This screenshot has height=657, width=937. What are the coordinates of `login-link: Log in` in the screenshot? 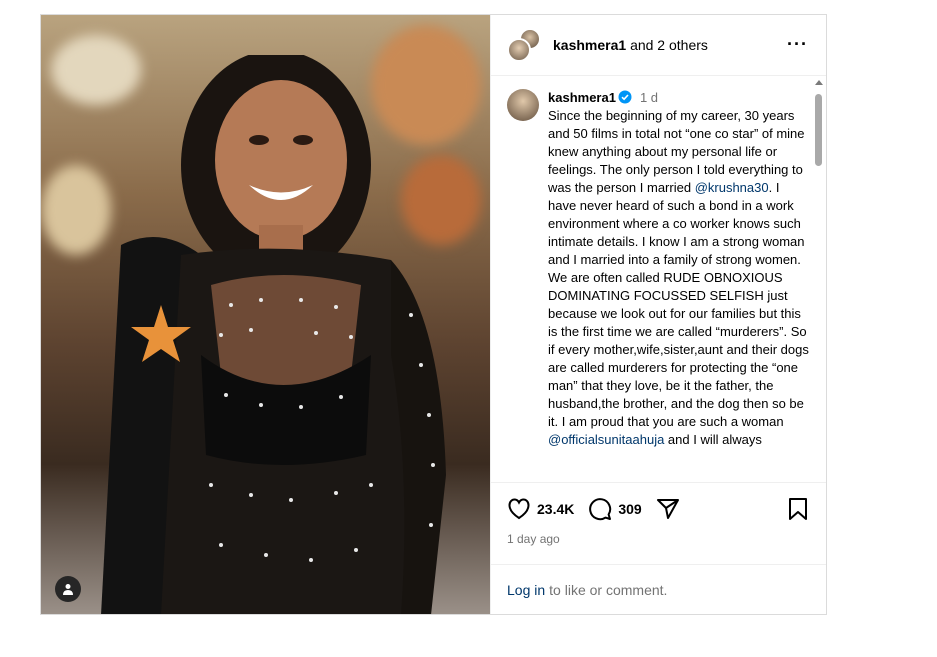 It's located at (526, 590).